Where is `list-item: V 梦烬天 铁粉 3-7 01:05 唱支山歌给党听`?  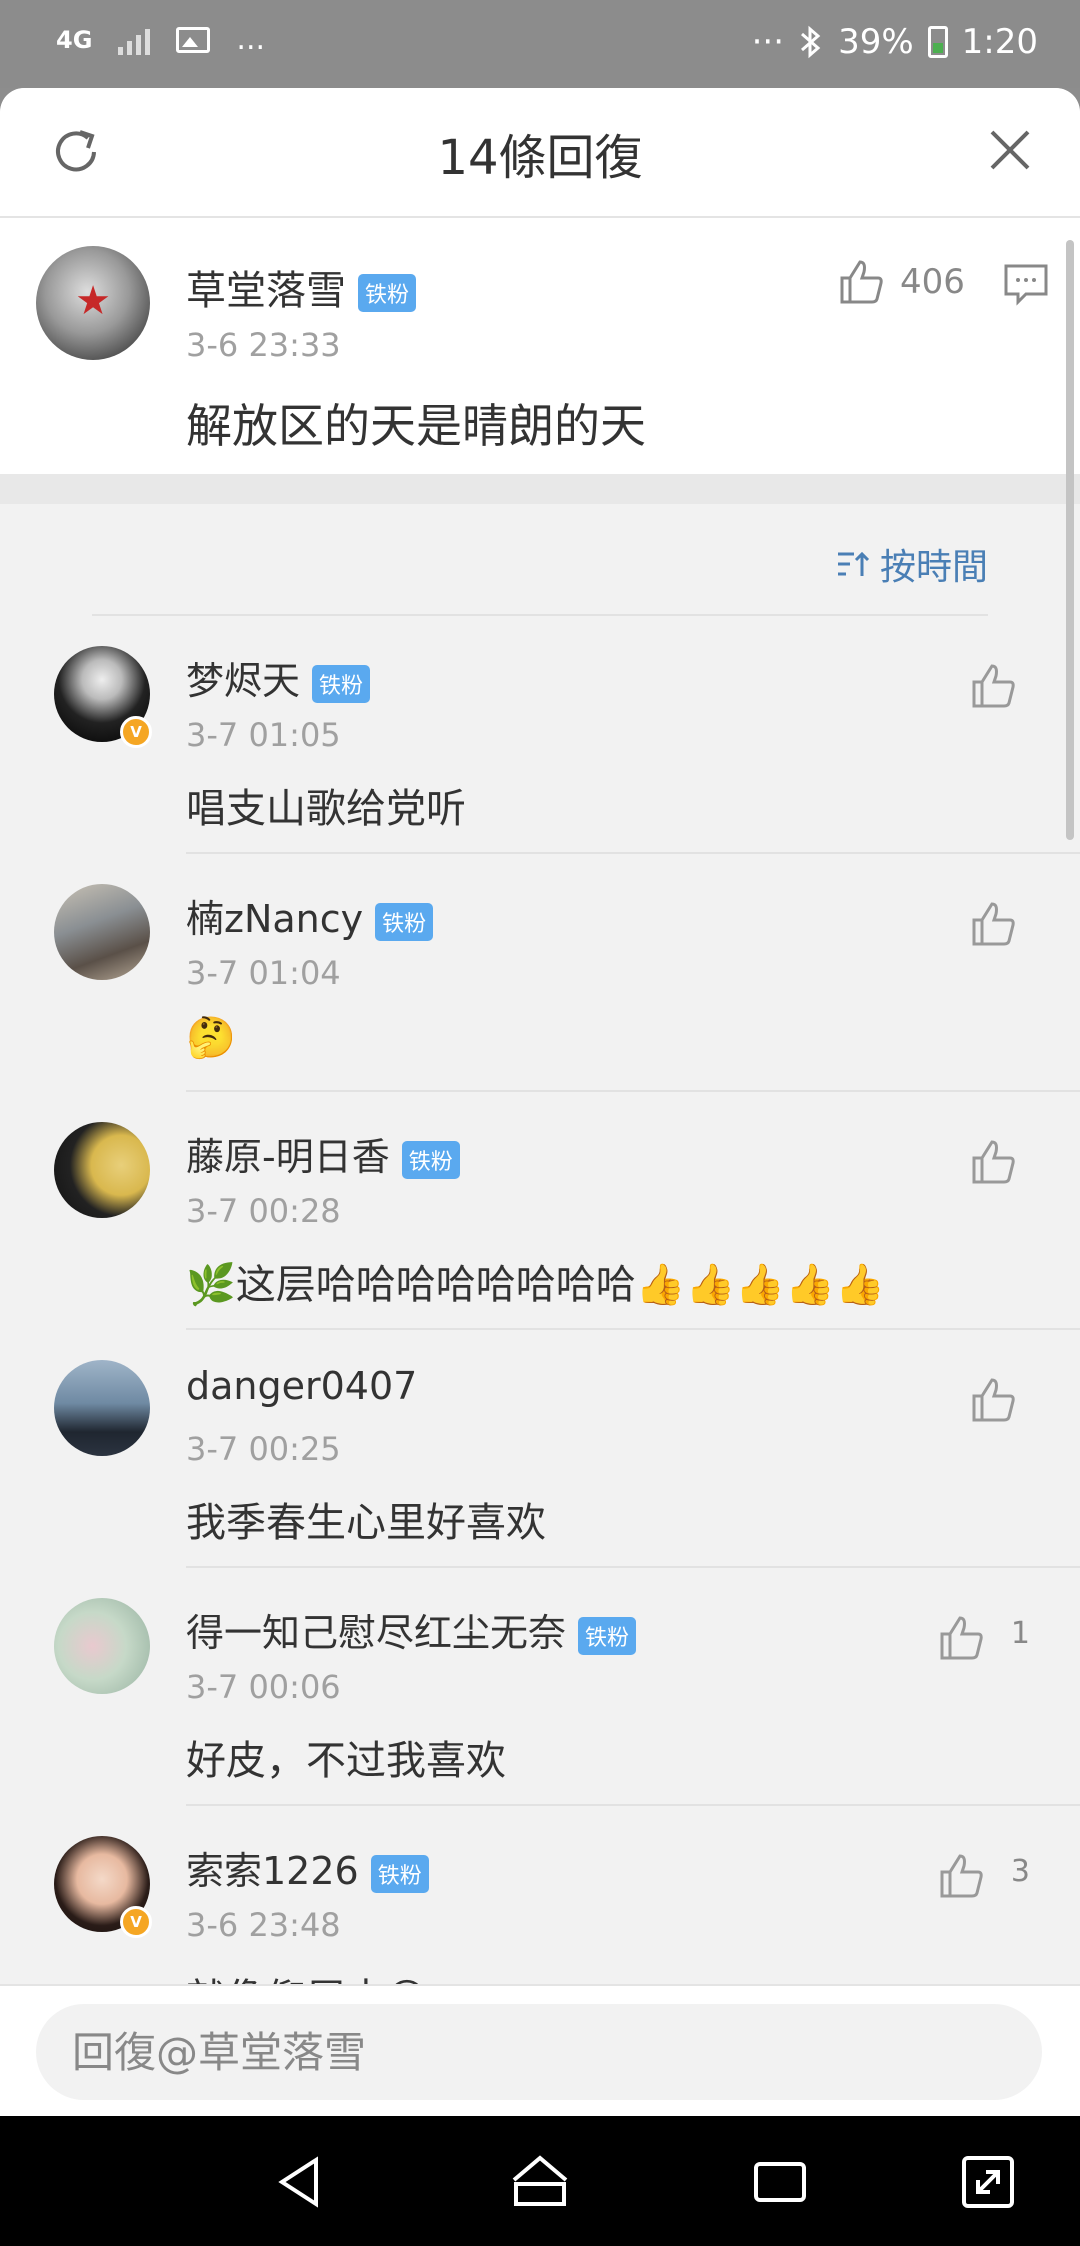 list-item: V 梦烬天 铁粉 3-7 01:05 唱支山歌给党听 is located at coordinates (540, 735).